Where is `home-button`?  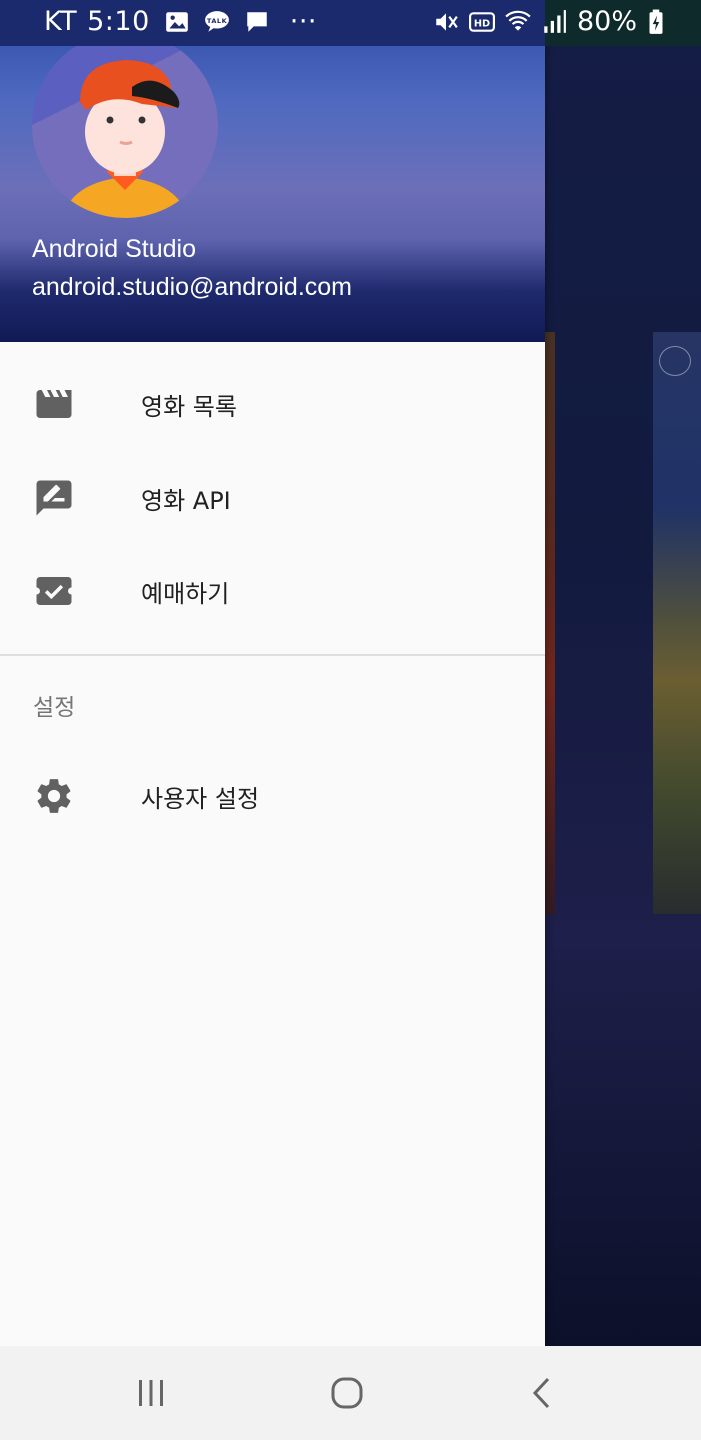 home-button is located at coordinates (347, 1393).